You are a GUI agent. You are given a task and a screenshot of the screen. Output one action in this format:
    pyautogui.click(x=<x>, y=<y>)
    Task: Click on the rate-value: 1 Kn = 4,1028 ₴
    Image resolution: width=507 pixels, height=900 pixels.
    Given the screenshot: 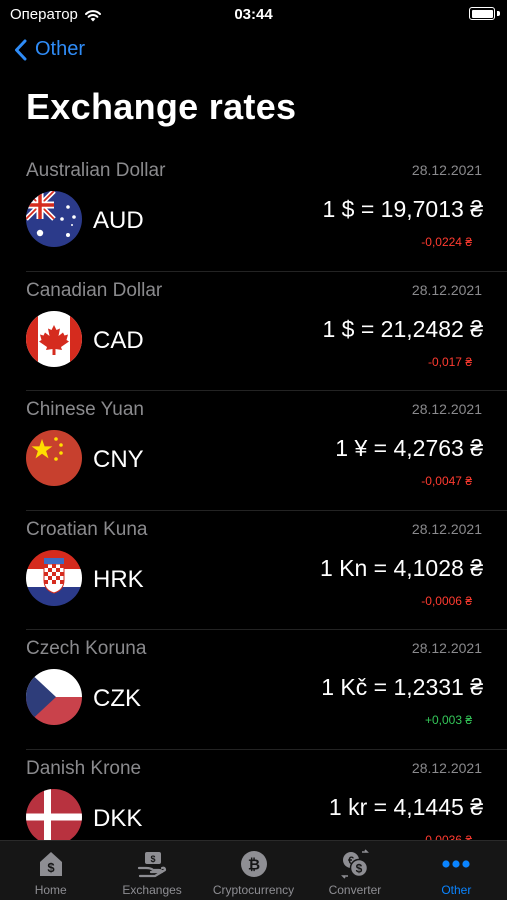 What is the action you would take?
    pyautogui.click(x=401, y=567)
    